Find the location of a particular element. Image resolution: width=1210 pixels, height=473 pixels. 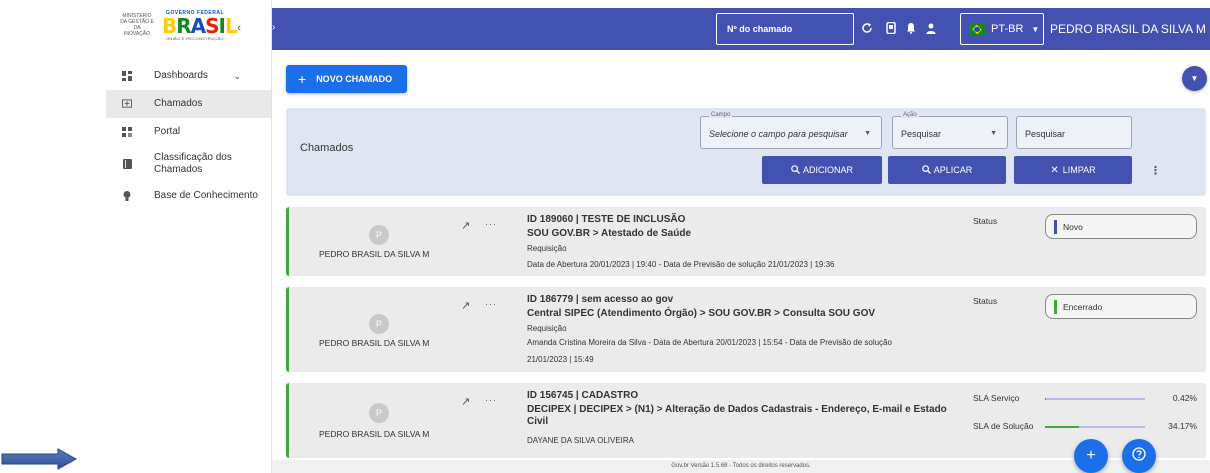

campo-select: Campo Selecione o campo para pesquisar ▼ is located at coordinates (791, 130).